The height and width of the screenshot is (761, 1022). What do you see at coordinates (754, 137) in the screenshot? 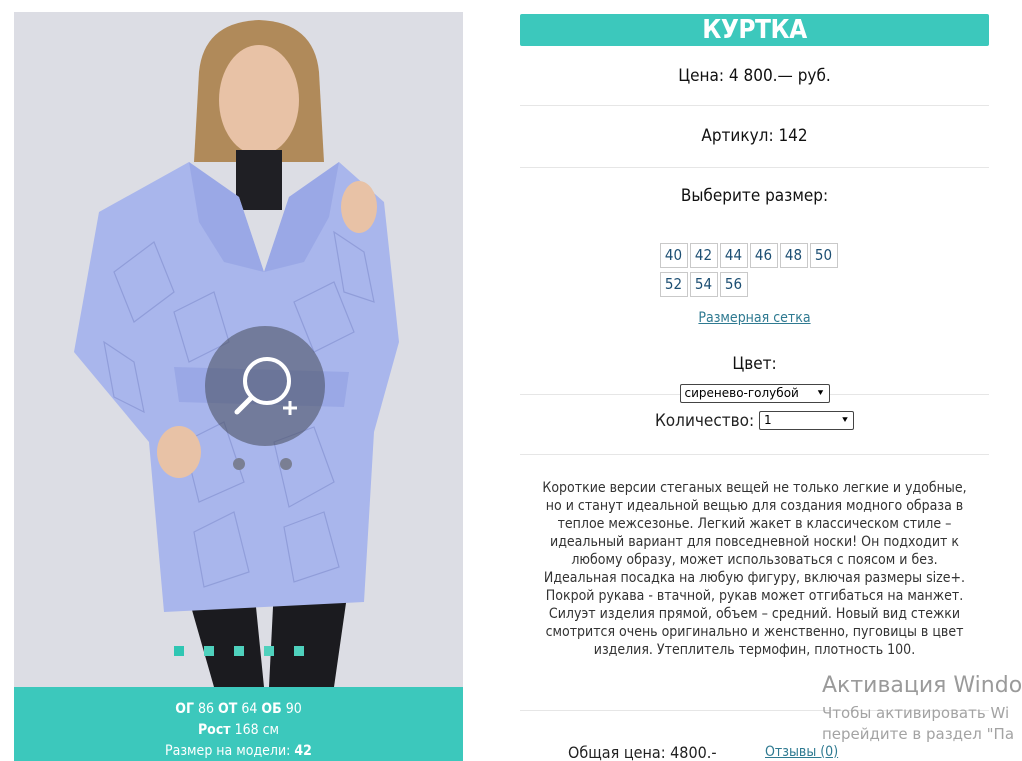
I see `product-sku: Артикул: 142` at bounding box center [754, 137].